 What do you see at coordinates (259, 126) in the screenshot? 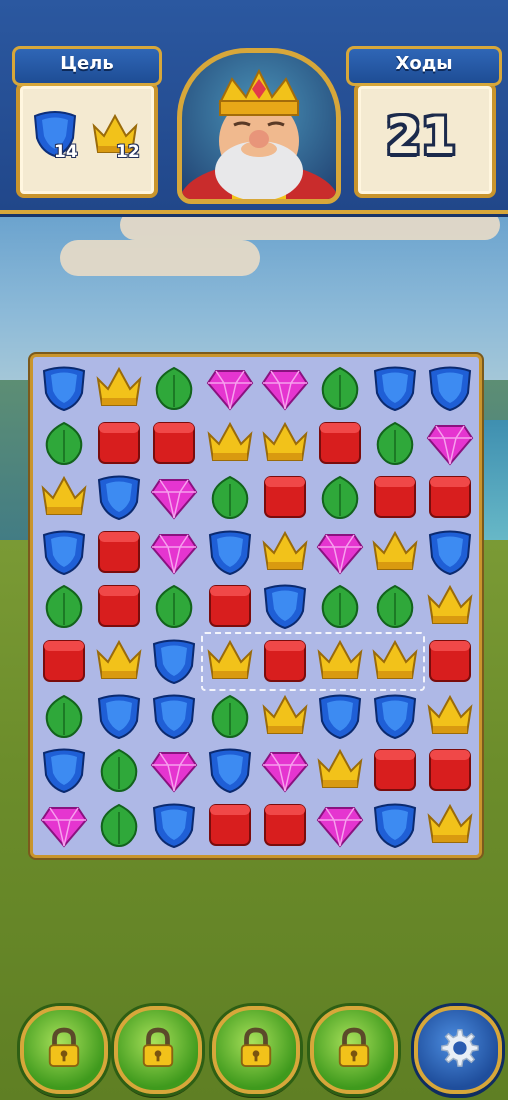
I see `king-portrait` at bounding box center [259, 126].